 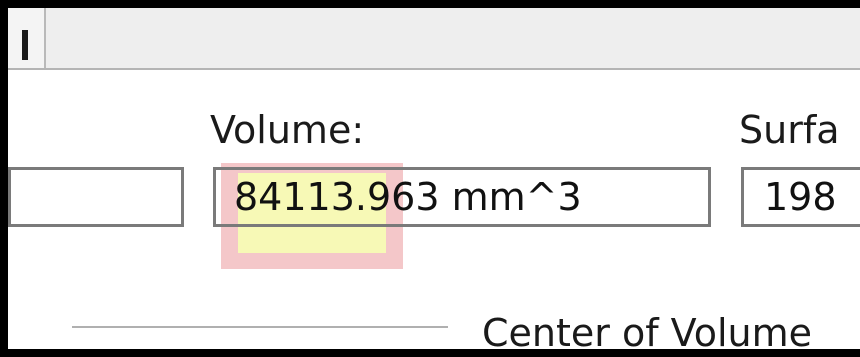 I want to click on tab-partial, so click(x=27, y=38).